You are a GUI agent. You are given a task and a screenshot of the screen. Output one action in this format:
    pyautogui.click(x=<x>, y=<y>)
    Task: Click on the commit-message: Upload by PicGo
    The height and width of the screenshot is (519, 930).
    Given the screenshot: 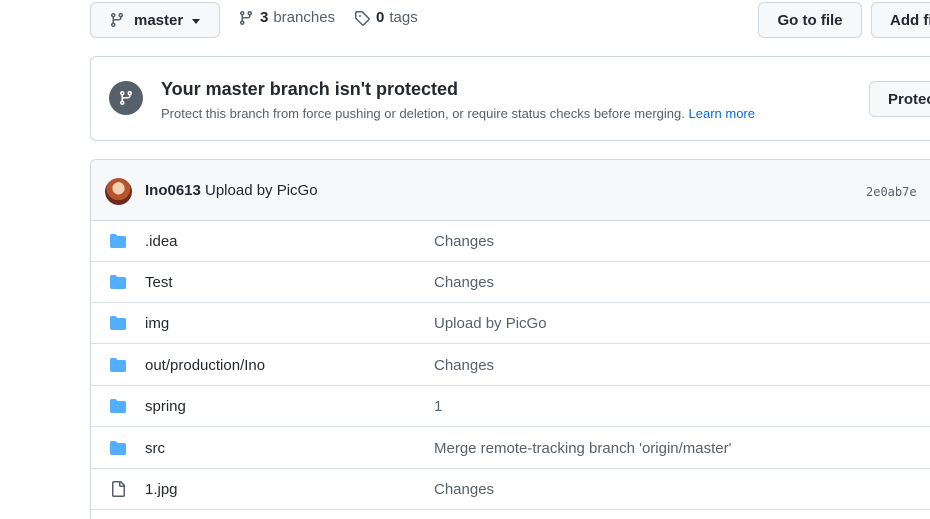 What is the action you would take?
    pyautogui.click(x=261, y=190)
    